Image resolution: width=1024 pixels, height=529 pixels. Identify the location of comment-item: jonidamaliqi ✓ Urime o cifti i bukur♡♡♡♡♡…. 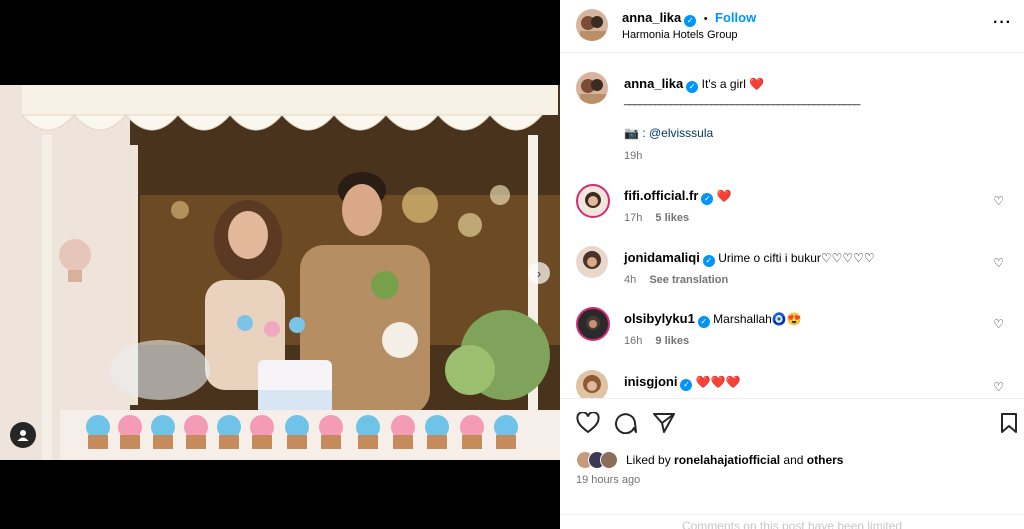
(792, 266).